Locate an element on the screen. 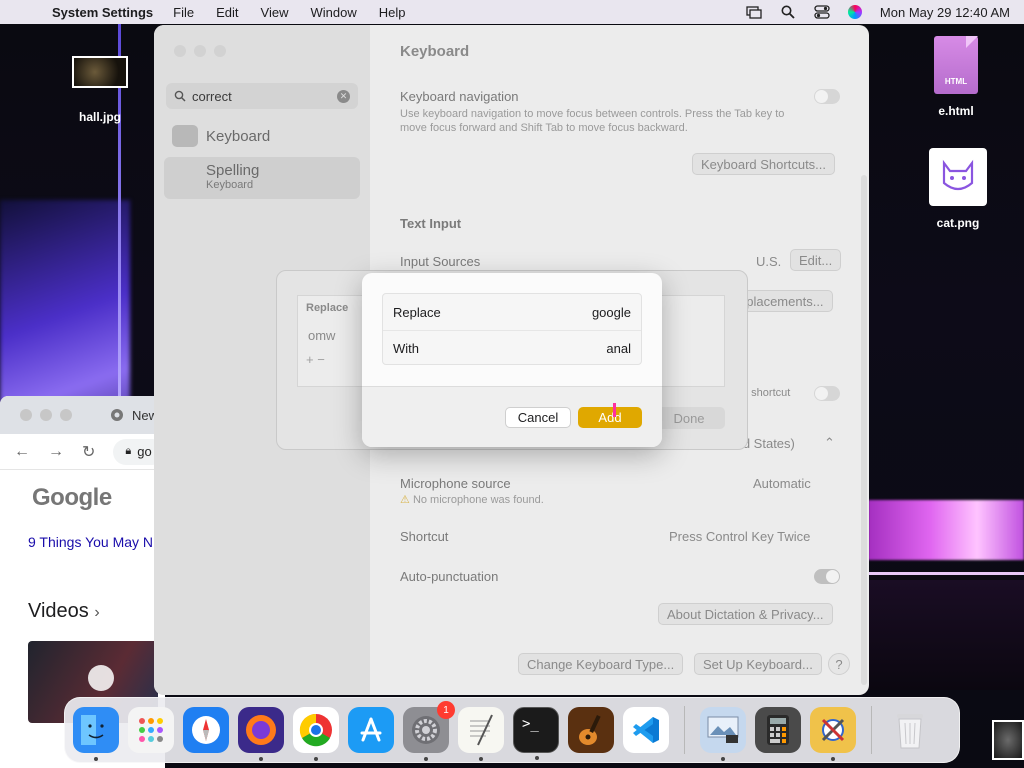 The width and height of the screenshot is (1024, 768). wallpaper-line is located at coordinates (946, 573).